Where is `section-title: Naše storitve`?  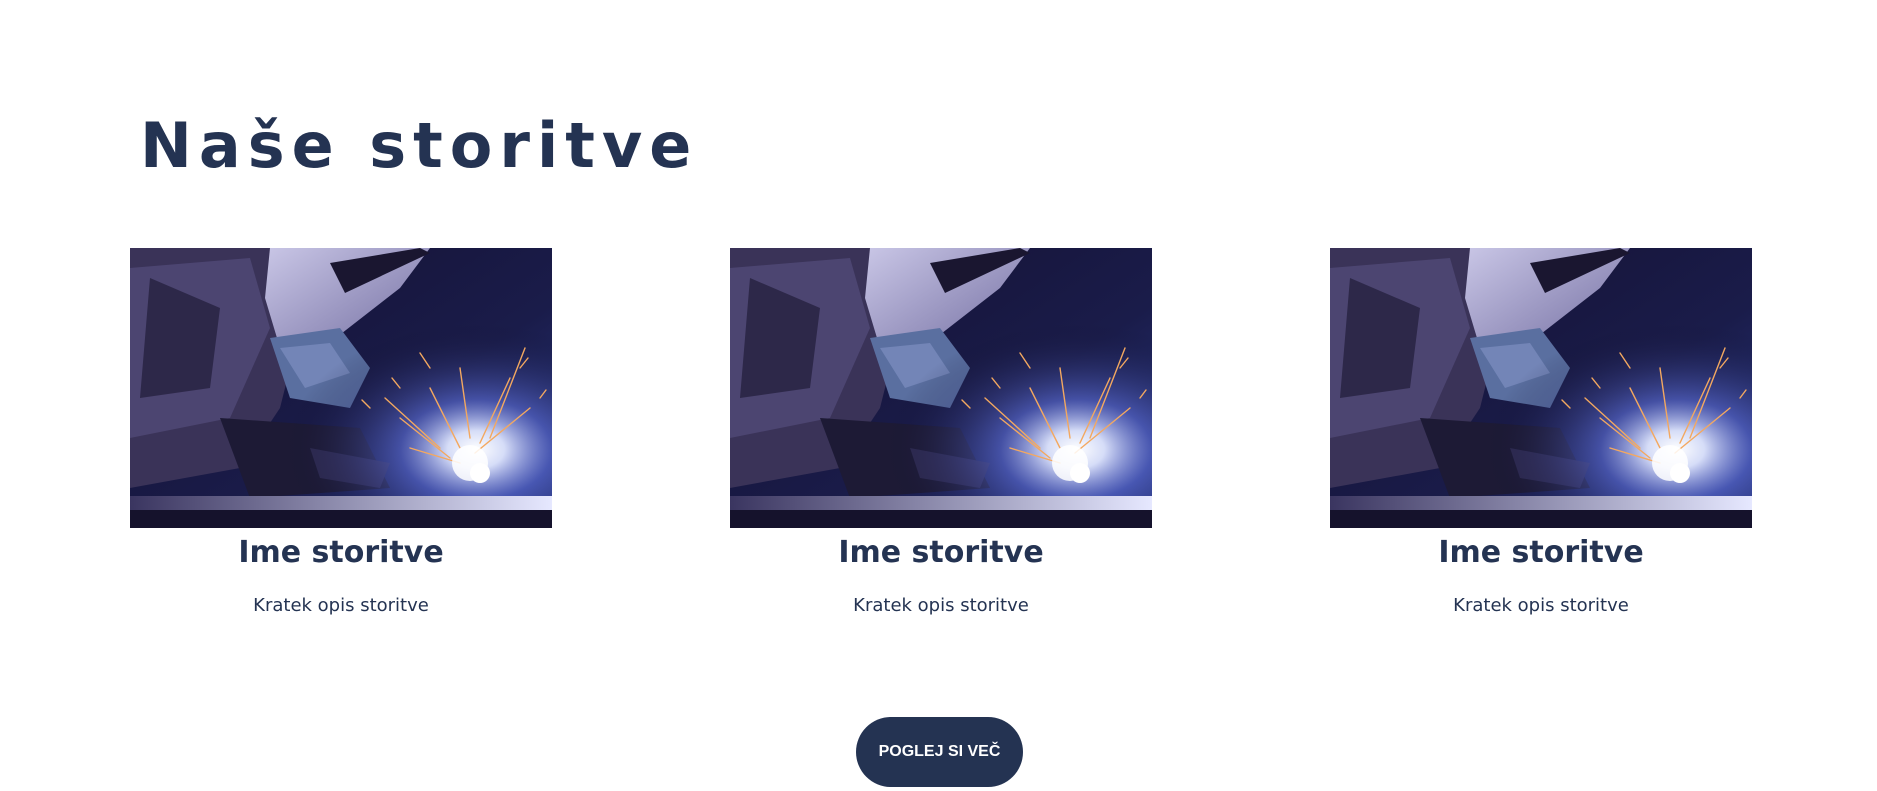
section-title: Naše storitve is located at coordinates (419, 145).